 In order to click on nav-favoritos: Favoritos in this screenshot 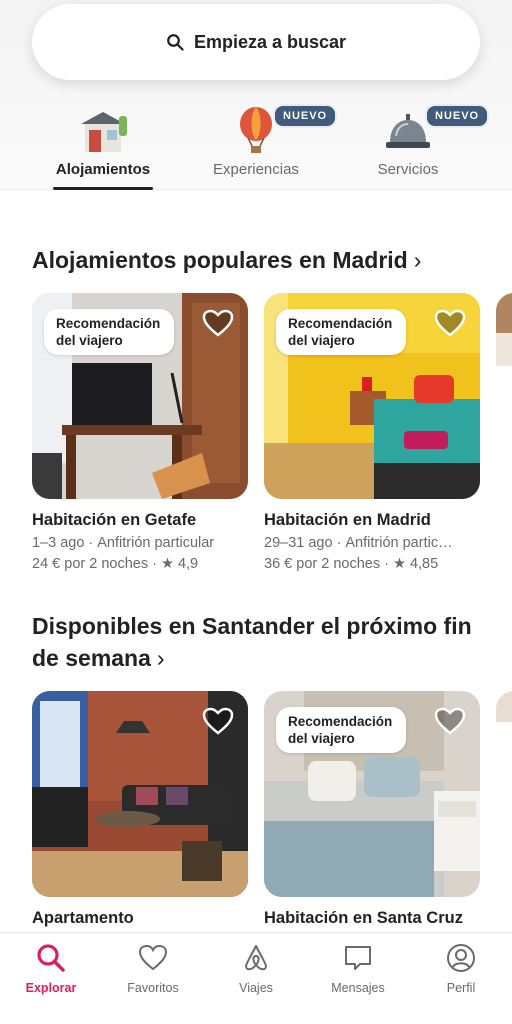, I will do `click(153, 969)`.